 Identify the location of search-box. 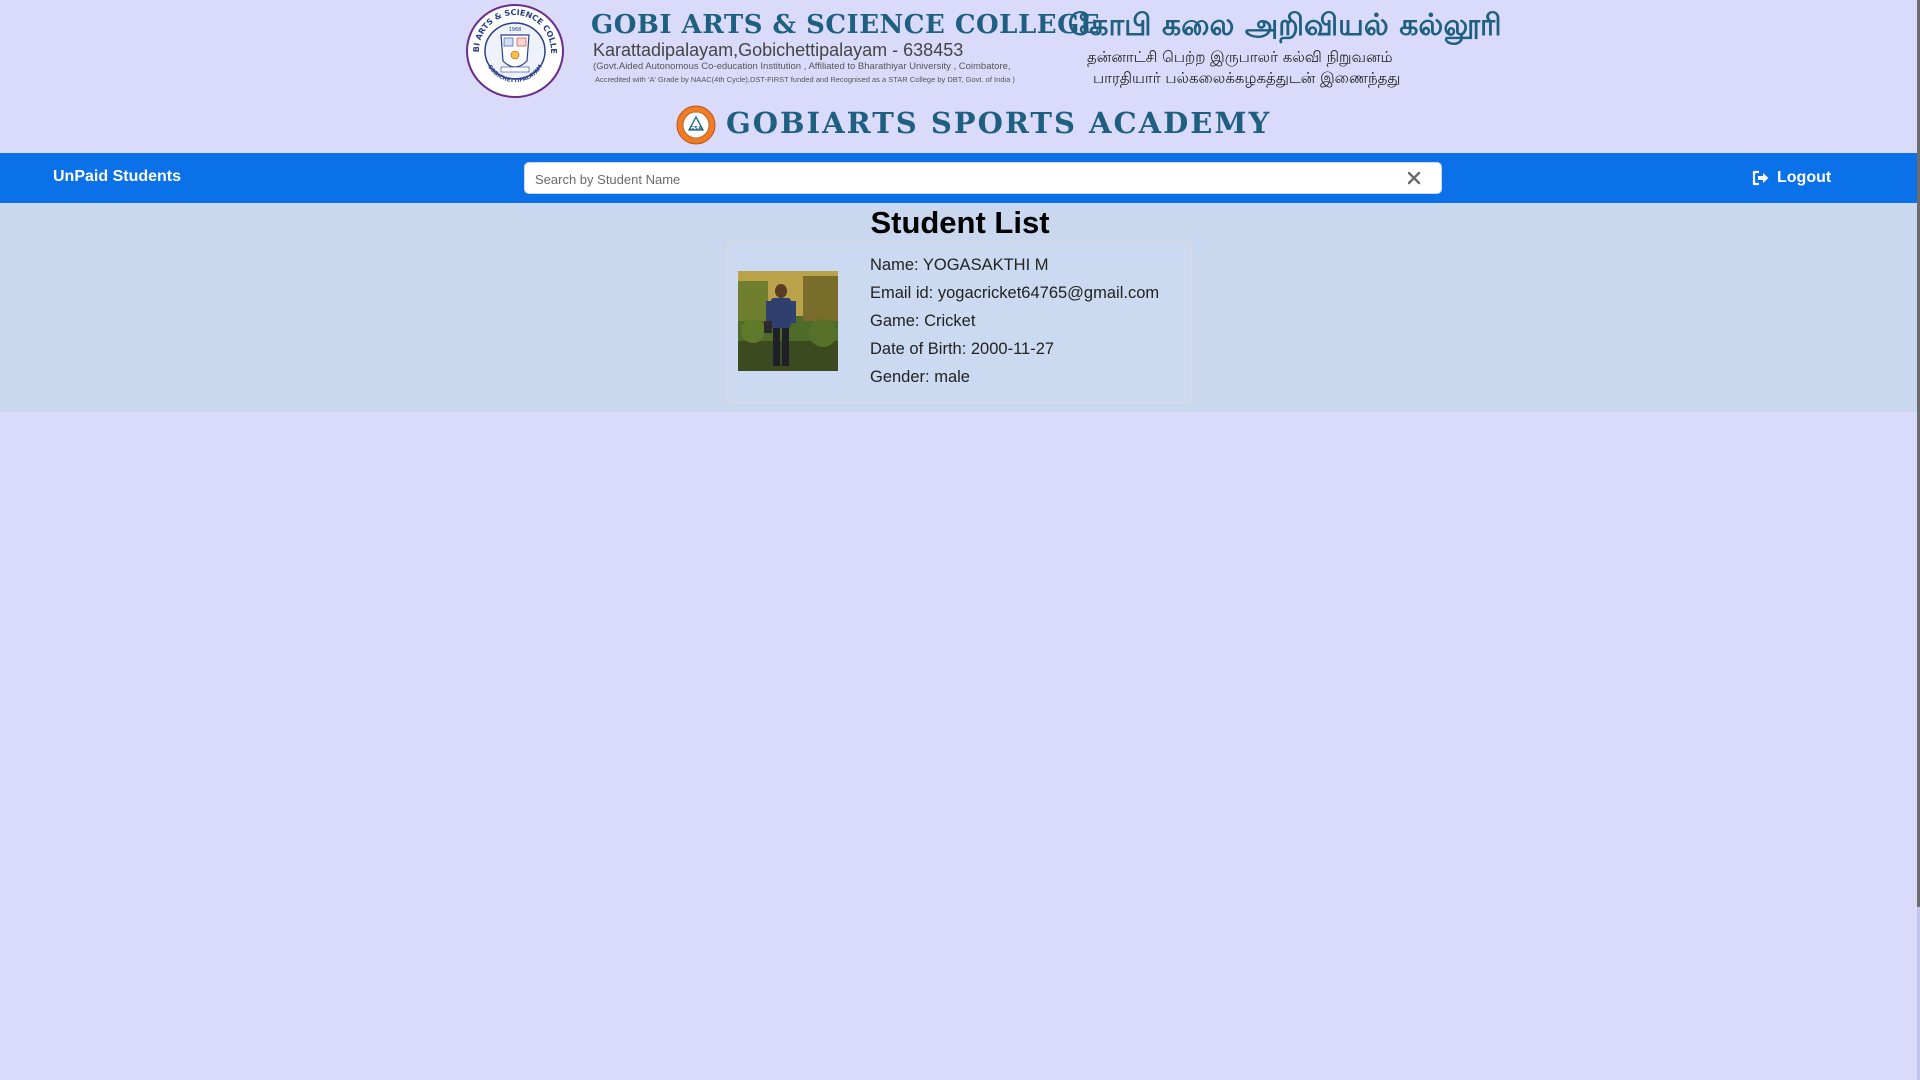
(983, 178).